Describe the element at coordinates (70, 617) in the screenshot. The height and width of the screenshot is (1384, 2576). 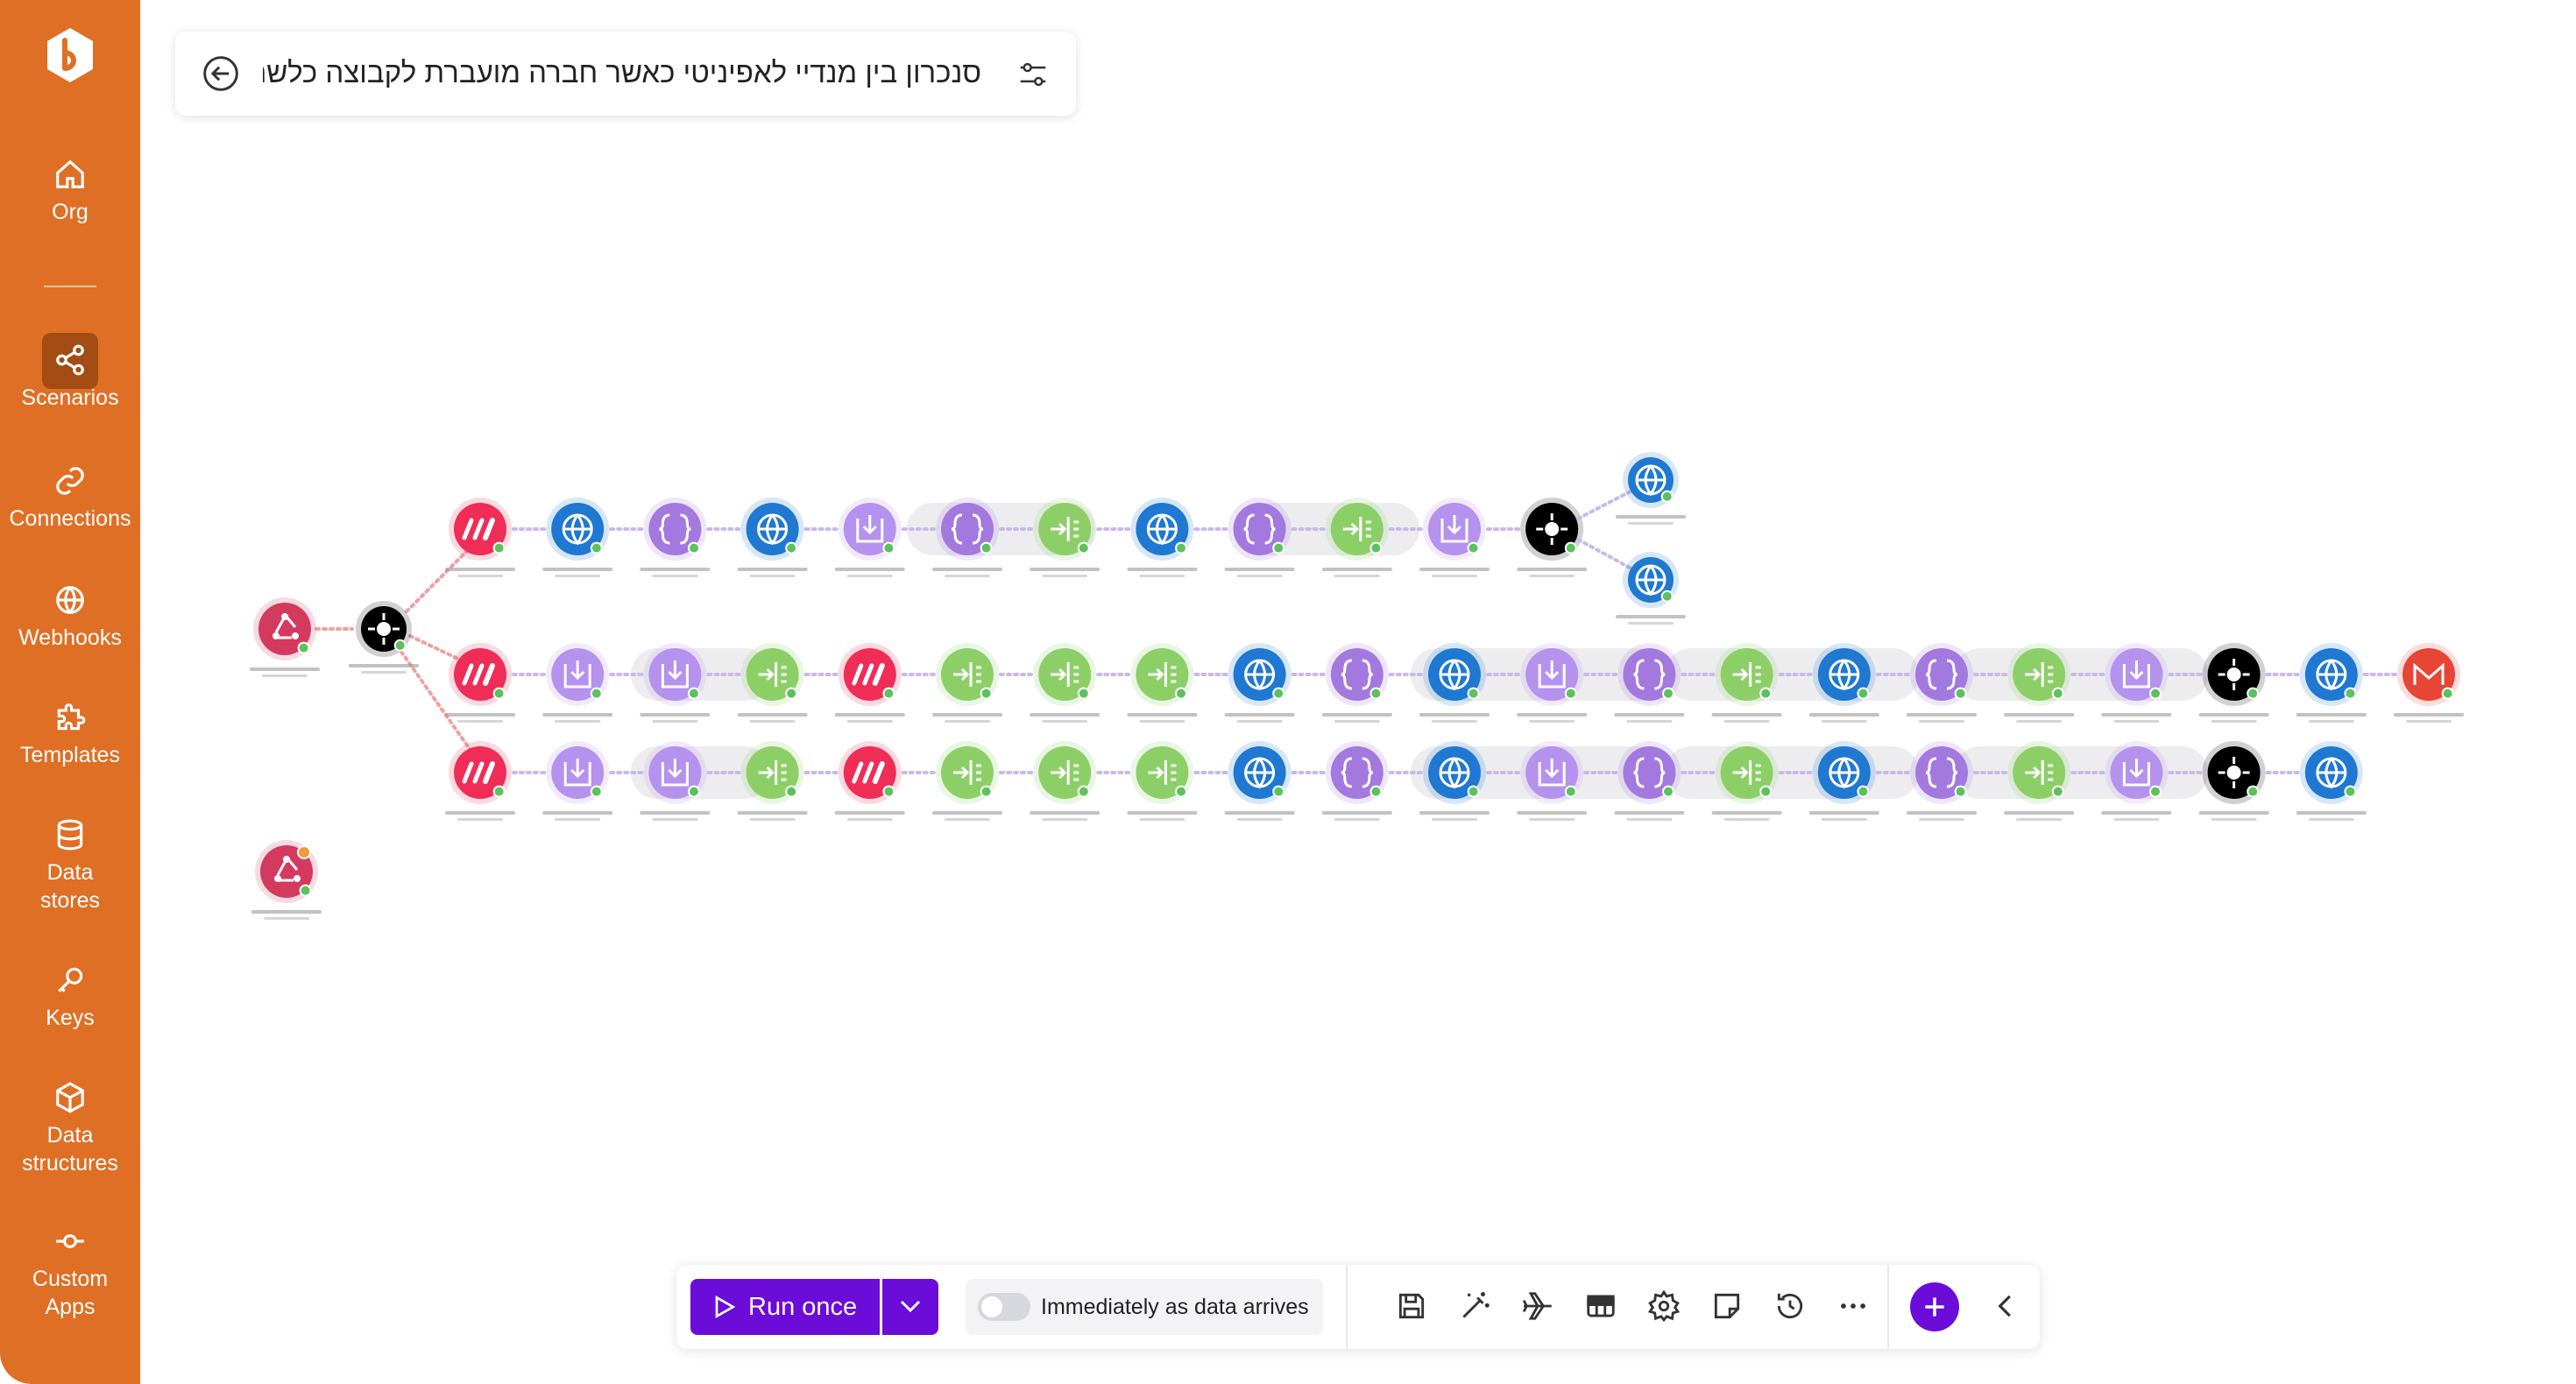
I see `sidebar-item-webhooks: Webhooks` at that location.